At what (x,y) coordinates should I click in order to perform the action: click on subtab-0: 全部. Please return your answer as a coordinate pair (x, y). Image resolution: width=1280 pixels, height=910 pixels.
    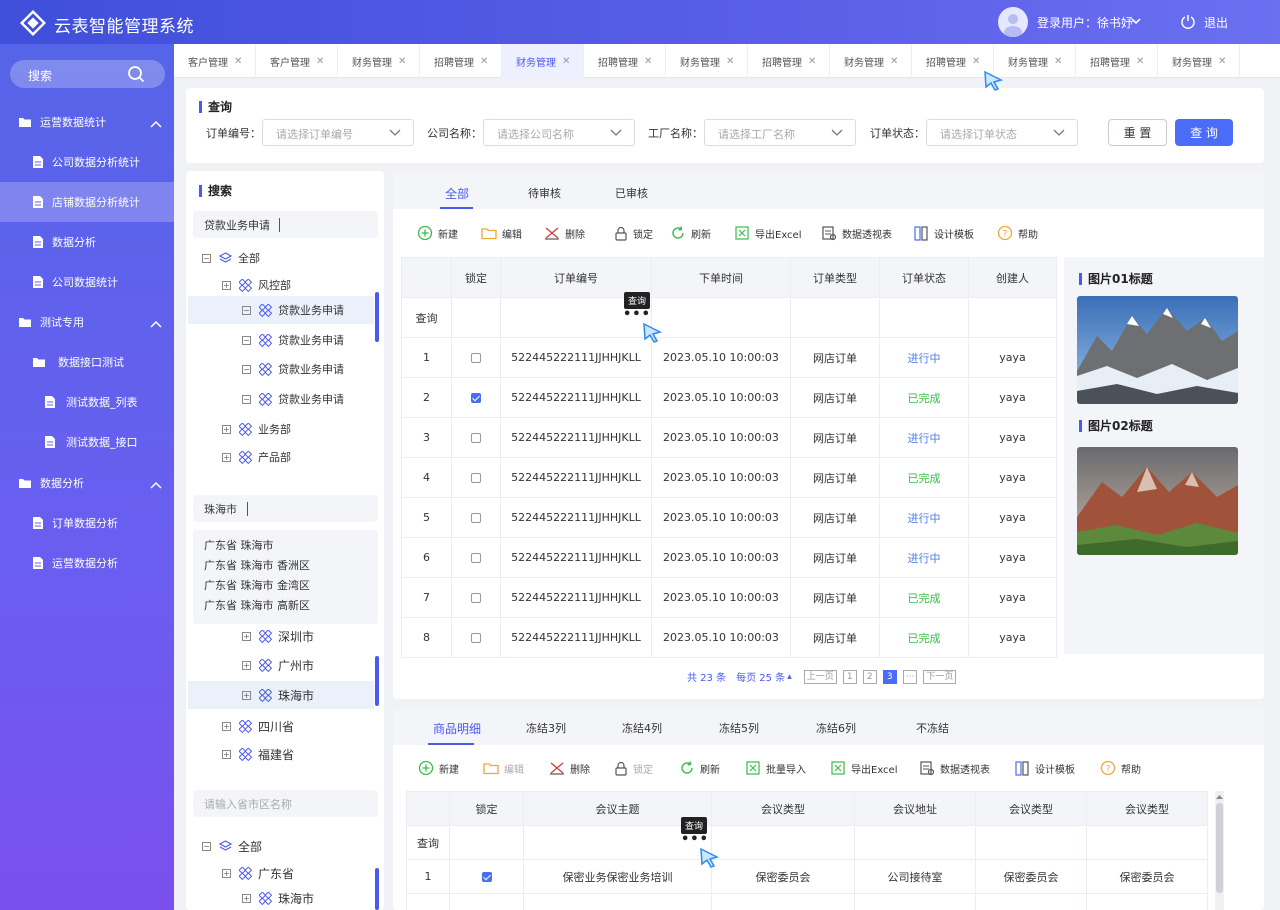
    Looking at the image, I should click on (457, 193).